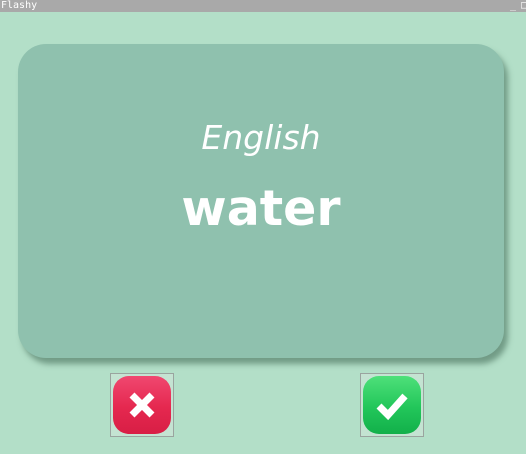  I want to click on title-bar: Flashy _ □, so click(263, 6).